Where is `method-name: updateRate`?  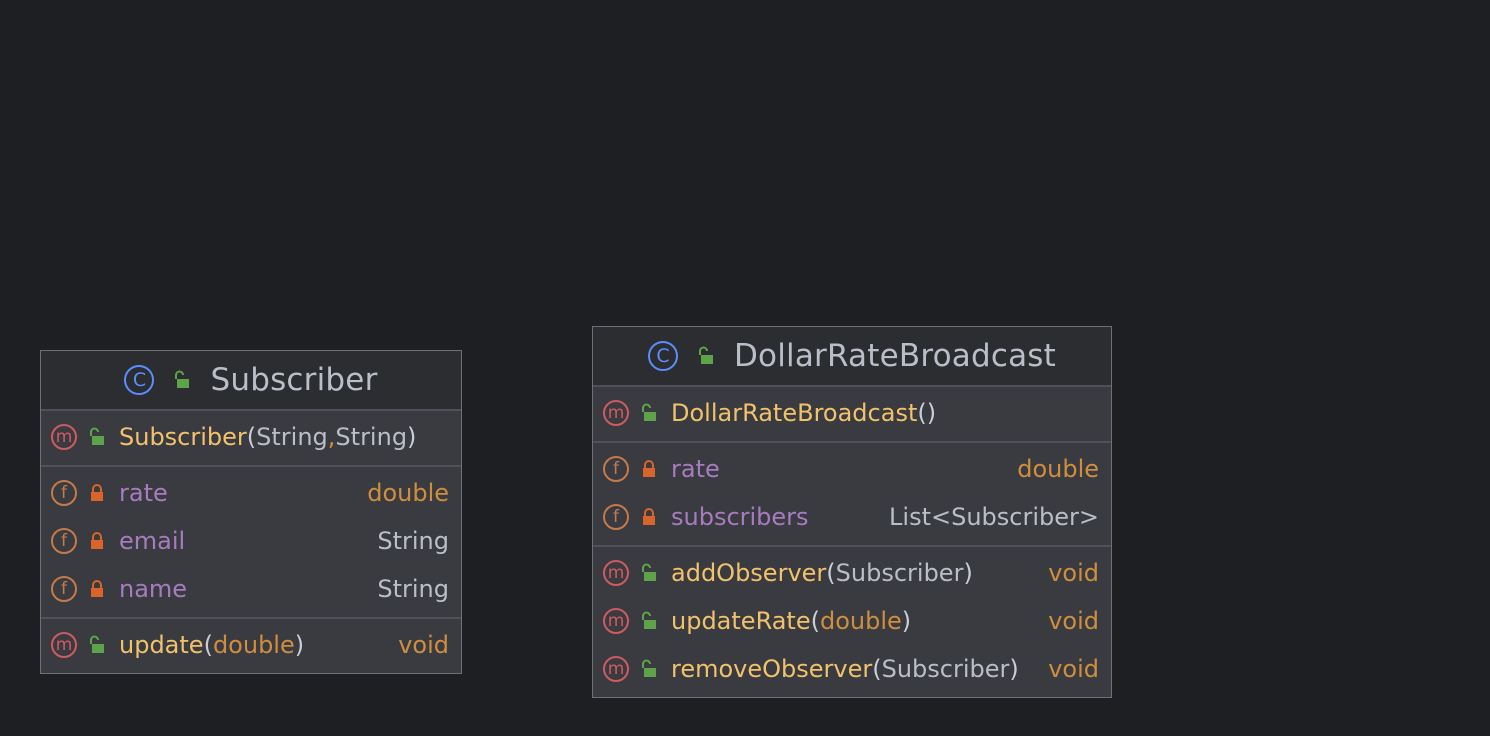
method-name: updateRate is located at coordinates (741, 621).